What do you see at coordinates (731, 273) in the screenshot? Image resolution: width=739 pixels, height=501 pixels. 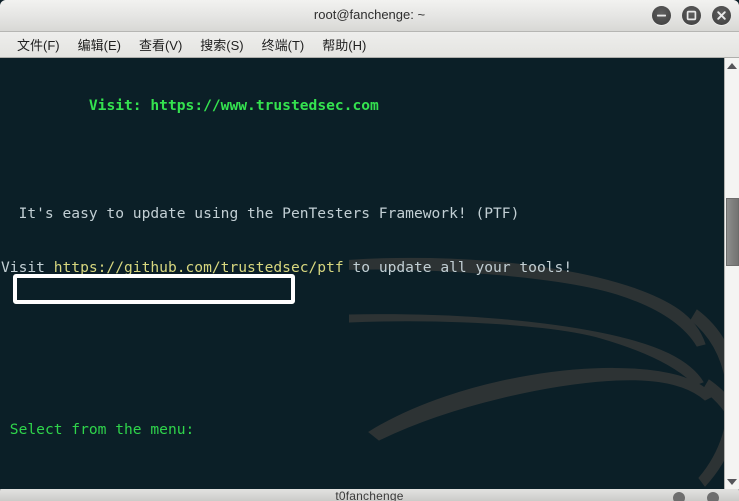 I see `terminal-scrollbar` at bounding box center [731, 273].